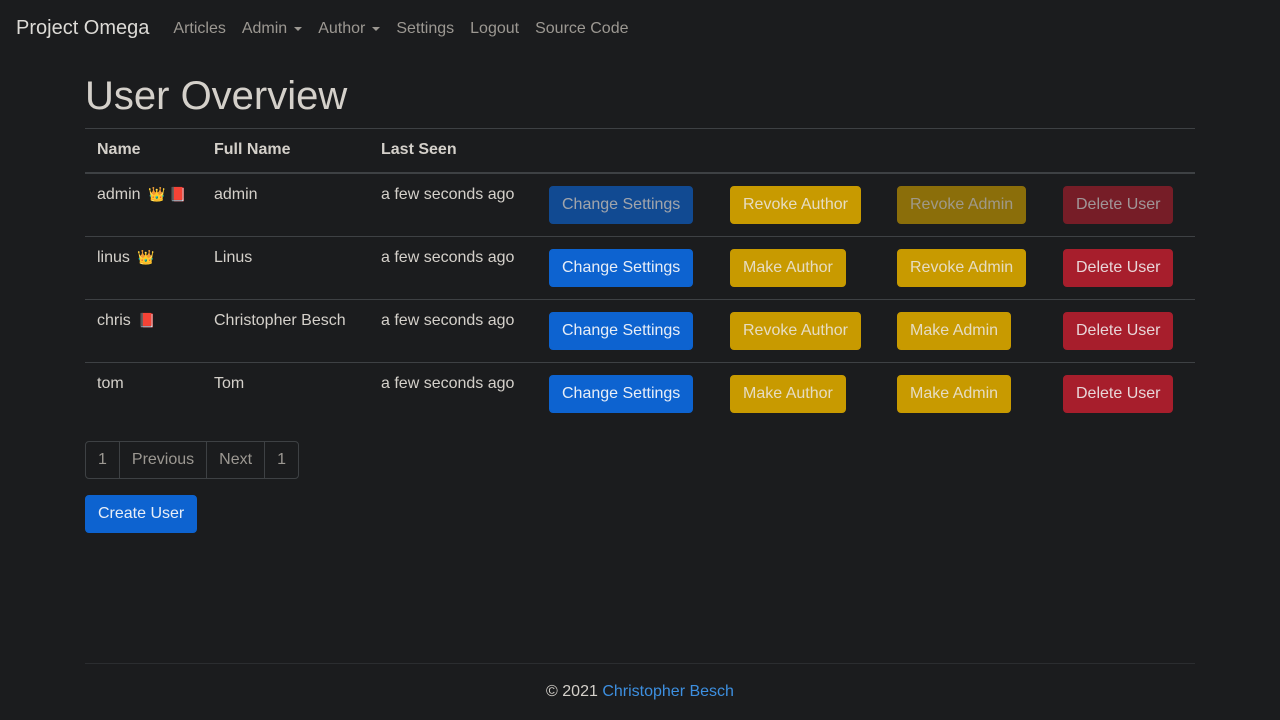 The image size is (1280, 720). Describe the element at coordinates (143, 205) in the screenshot. I see `user-name-cell: admin 👑 📕` at that location.